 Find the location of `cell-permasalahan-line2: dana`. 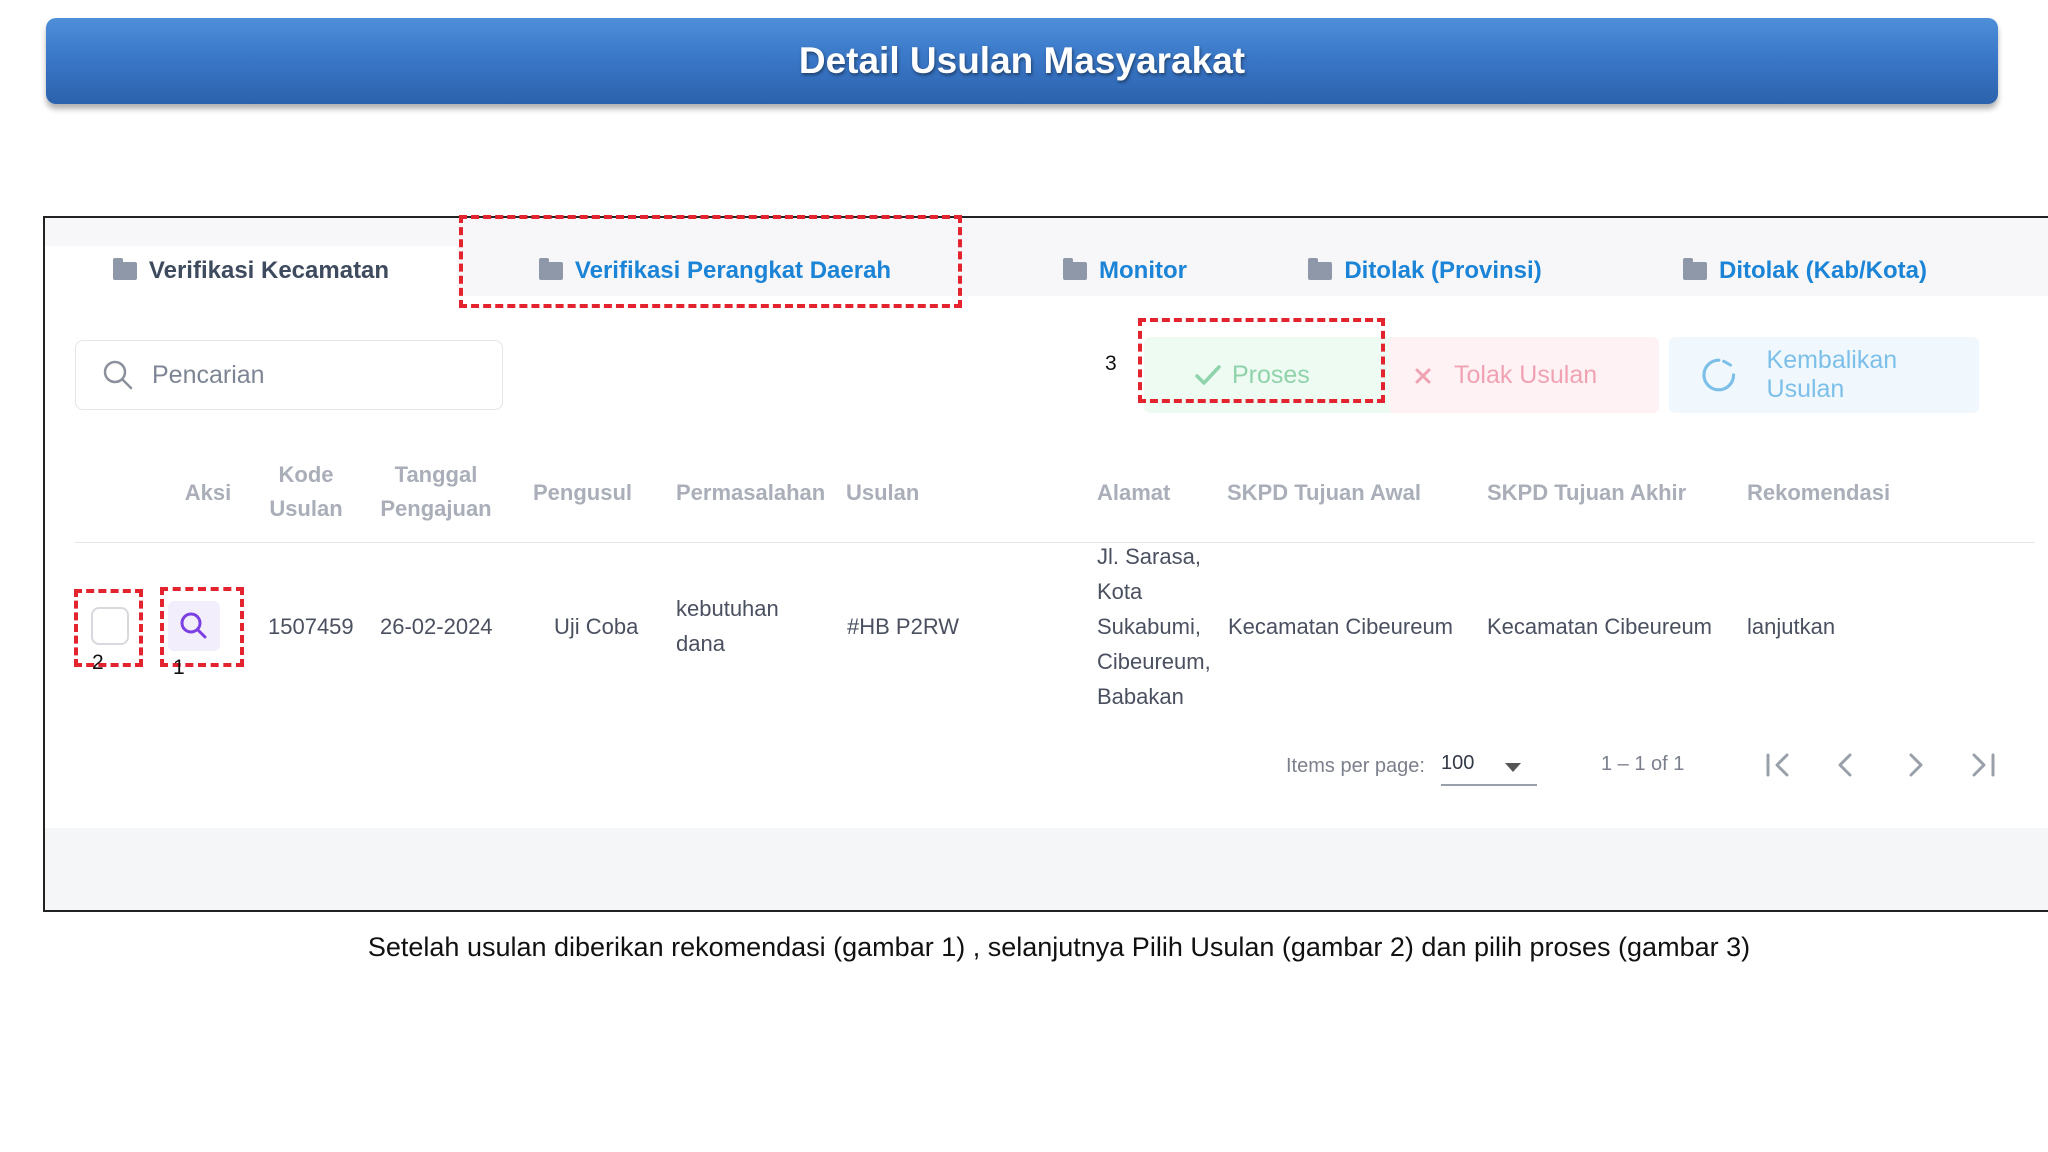

cell-permasalahan-line2: dana is located at coordinates (700, 643).